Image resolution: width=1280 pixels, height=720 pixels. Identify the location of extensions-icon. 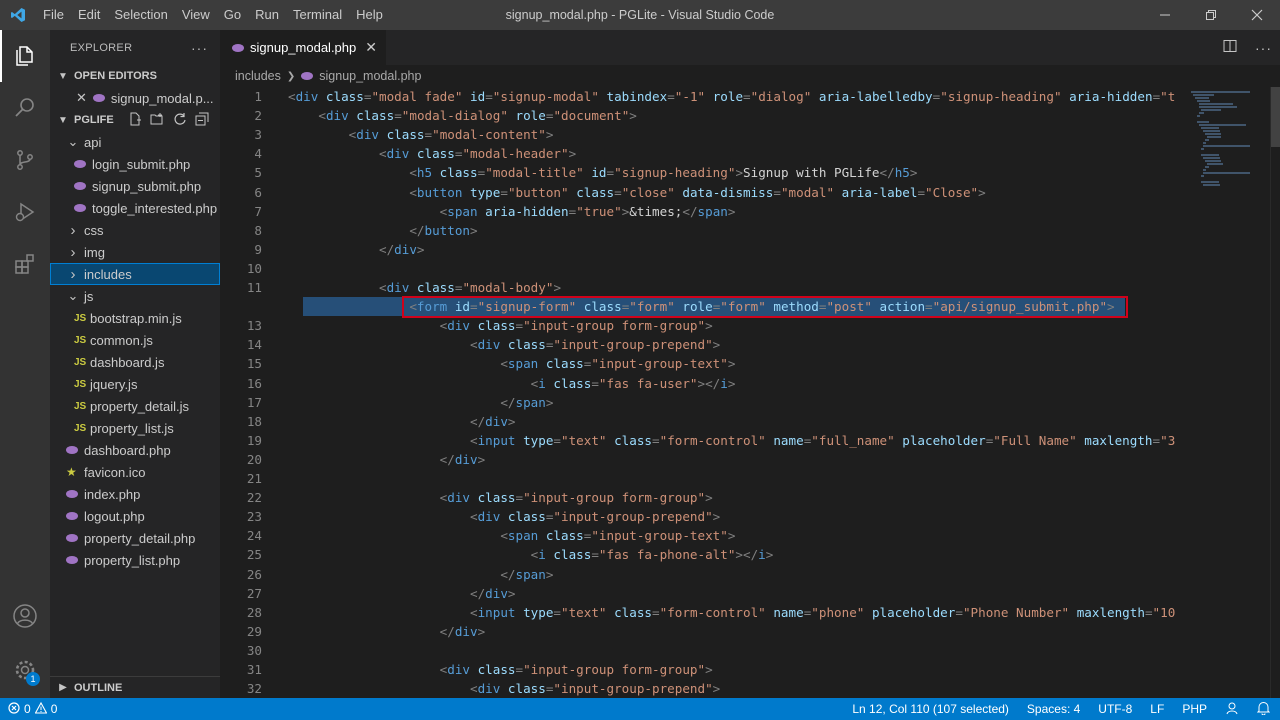
(25, 264).